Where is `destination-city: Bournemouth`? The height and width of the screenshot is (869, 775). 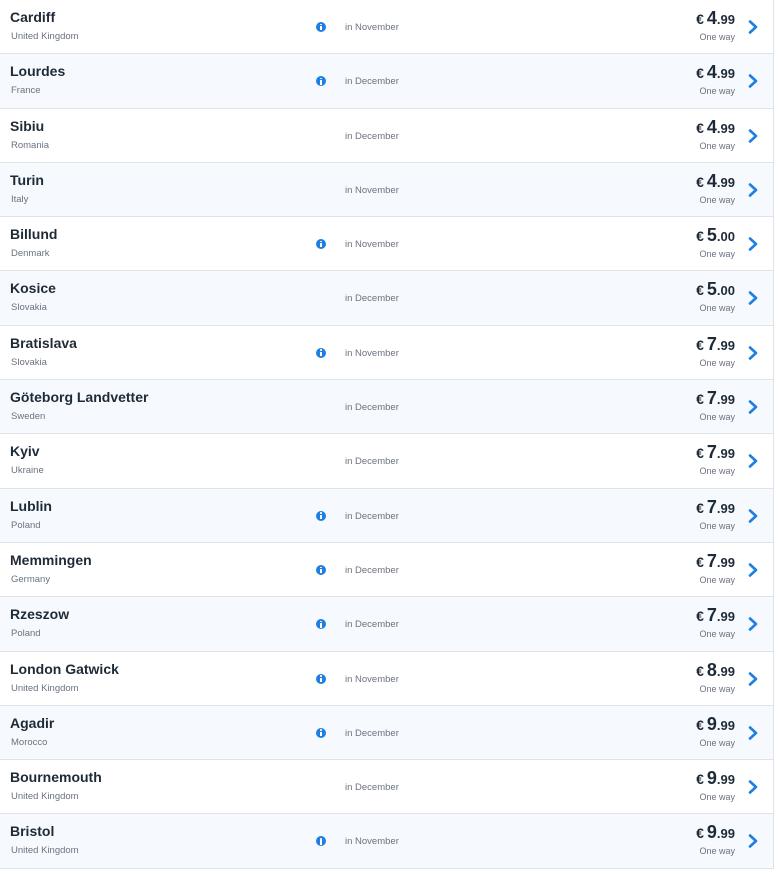 destination-city: Bournemouth is located at coordinates (56, 777).